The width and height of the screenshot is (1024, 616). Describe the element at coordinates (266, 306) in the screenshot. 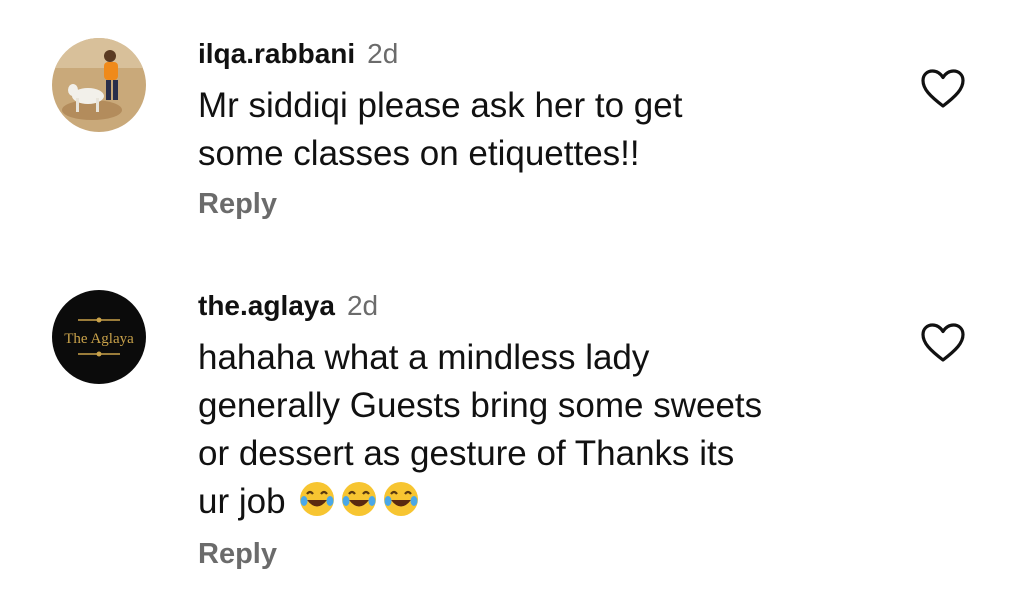

I see `username: the.aglaya` at that location.